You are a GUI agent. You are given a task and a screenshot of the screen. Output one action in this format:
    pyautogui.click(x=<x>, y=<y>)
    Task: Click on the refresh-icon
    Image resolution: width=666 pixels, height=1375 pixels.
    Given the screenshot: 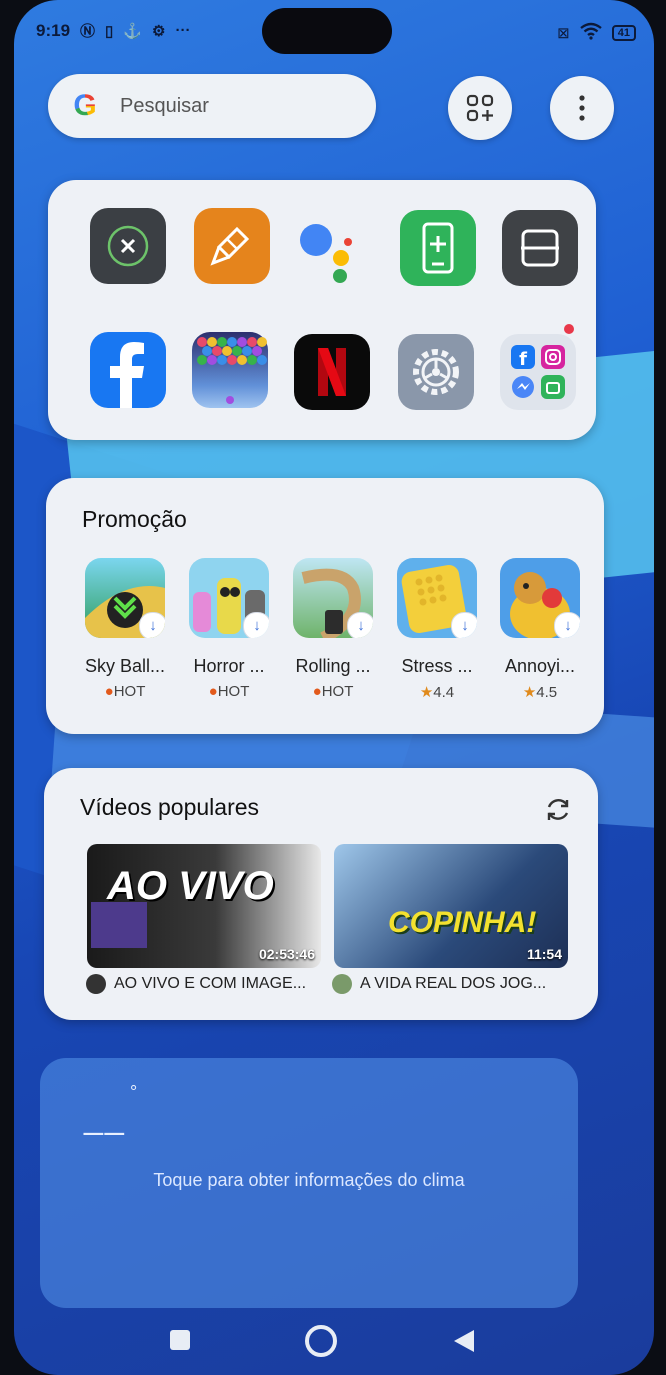 What is the action you would take?
    pyautogui.click(x=558, y=812)
    